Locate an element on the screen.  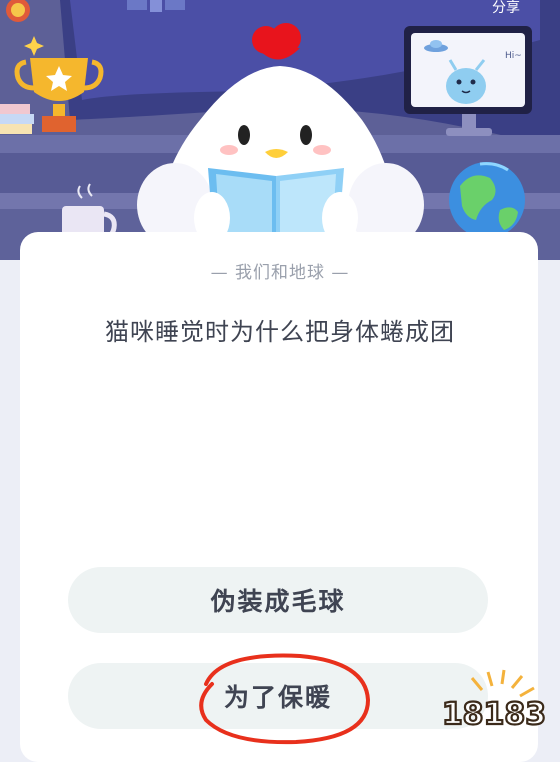
quiz-category: — 我们和地球 — is located at coordinates (280, 273).